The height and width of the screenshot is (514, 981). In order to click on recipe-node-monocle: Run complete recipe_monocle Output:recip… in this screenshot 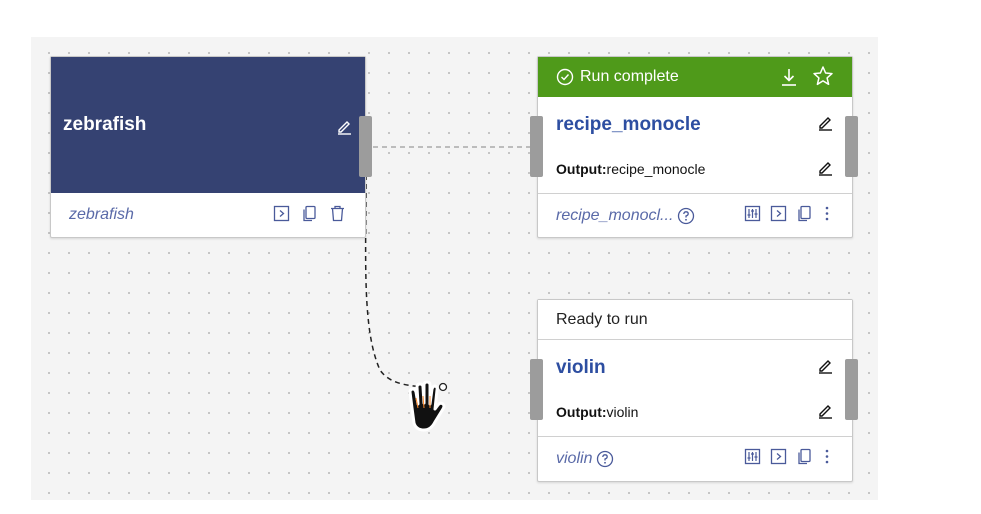, I will do `click(694, 147)`.